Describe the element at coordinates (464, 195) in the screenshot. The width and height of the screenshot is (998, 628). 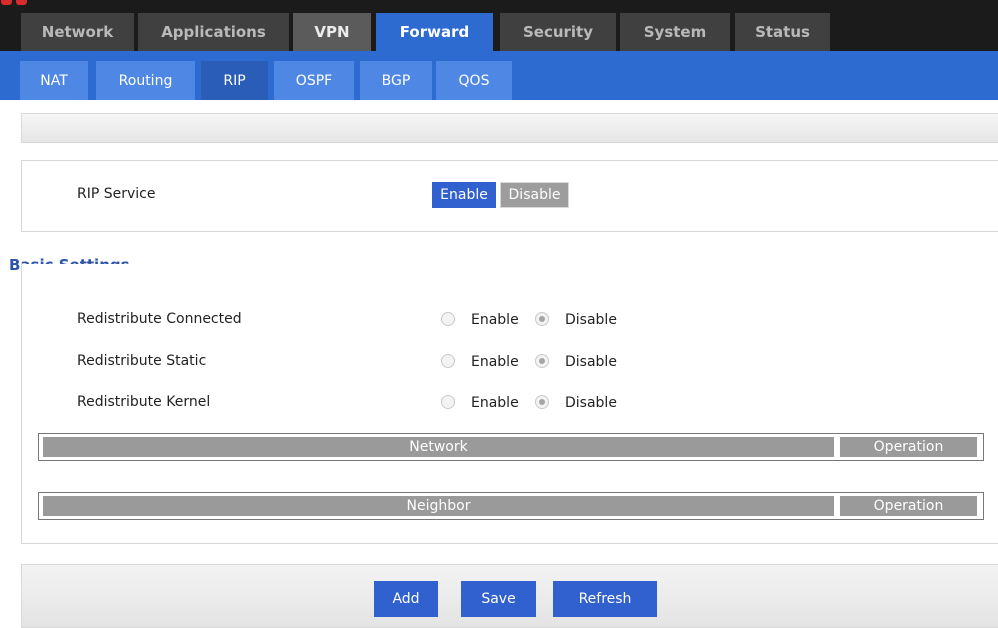
I see `rip-enable-button: Enable` at that location.